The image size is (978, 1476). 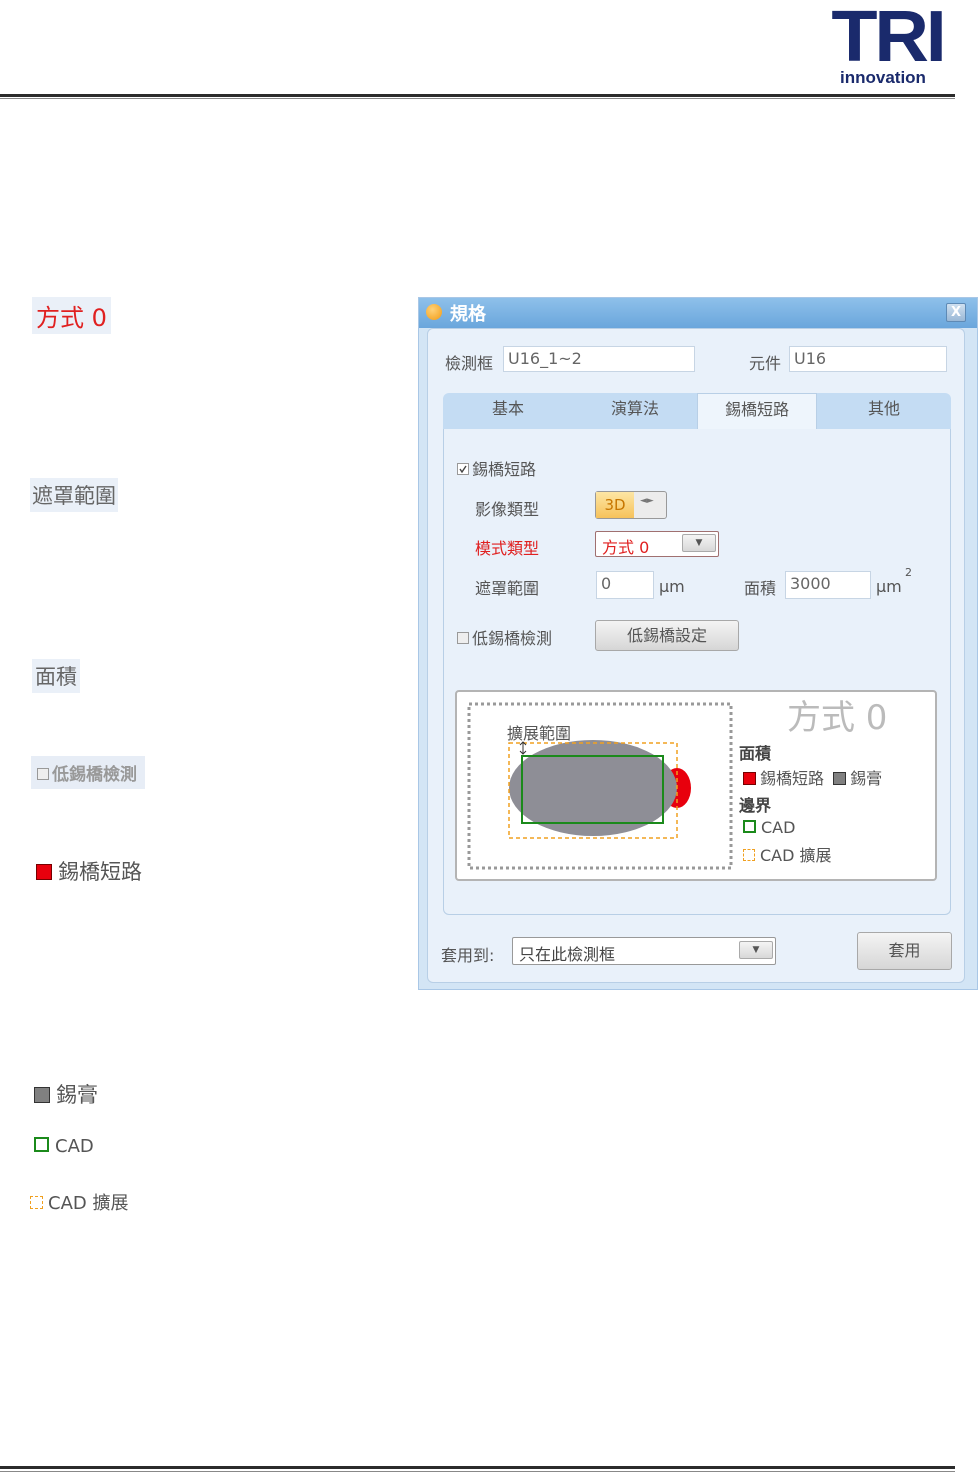 I want to click on image-type-value: 3D, so click(x=615, y=505).